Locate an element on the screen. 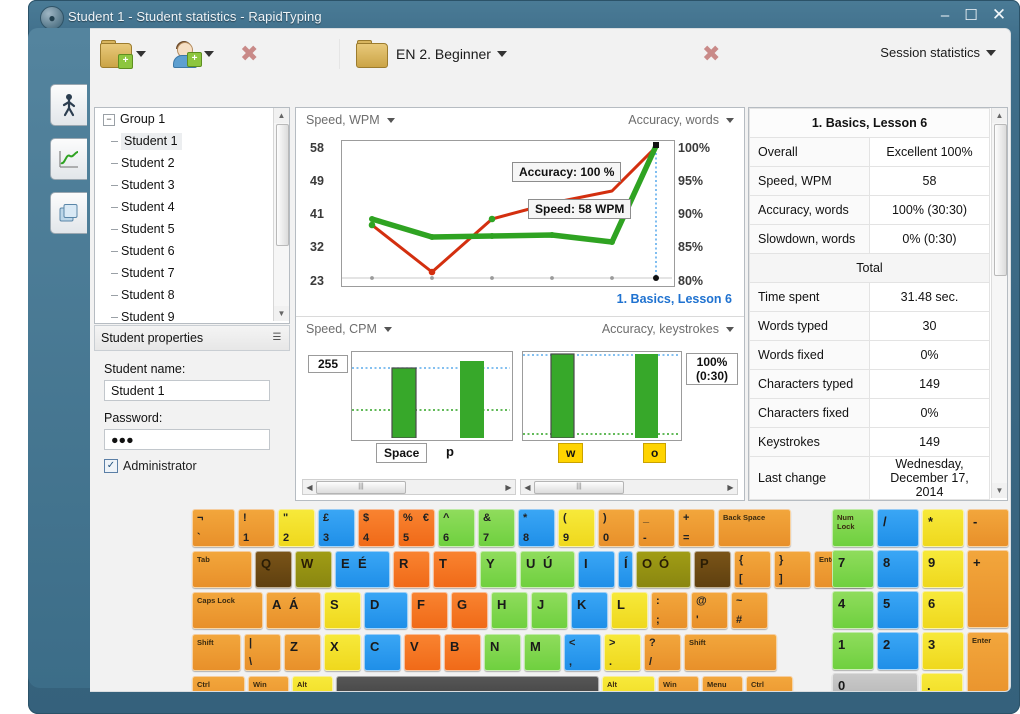 The image size is (1020, 714). numpad-key-5: 5 is located at coordinates (898, 610).